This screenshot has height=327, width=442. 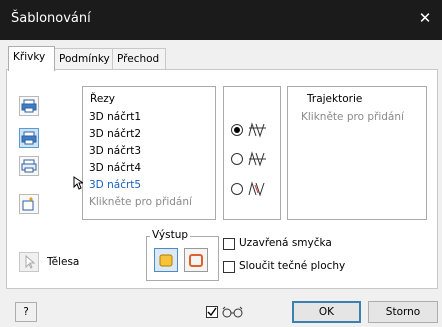 I want to click on center-line-icon, so click(x=257, y=159).